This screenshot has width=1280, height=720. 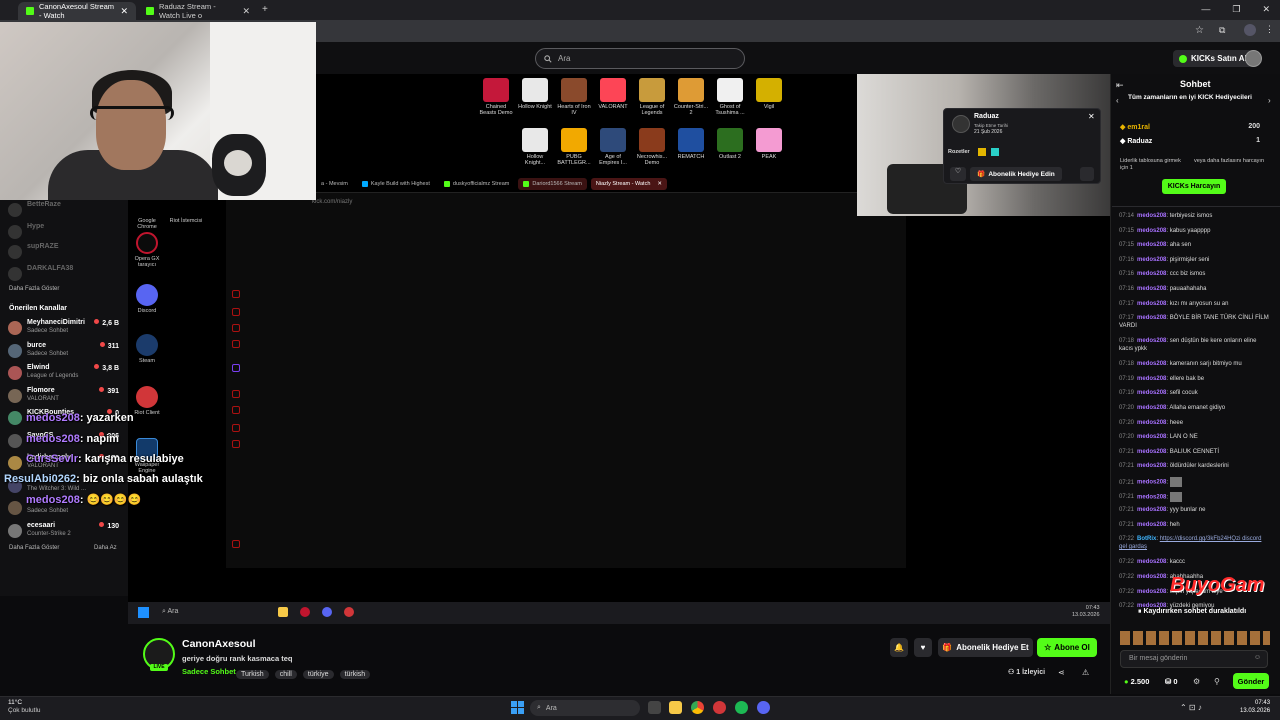 What do you see at coordinates (219, 644) in the screenshot?
I see `streamer-name: CanonAxesoul` at bounding box center [219, 644].